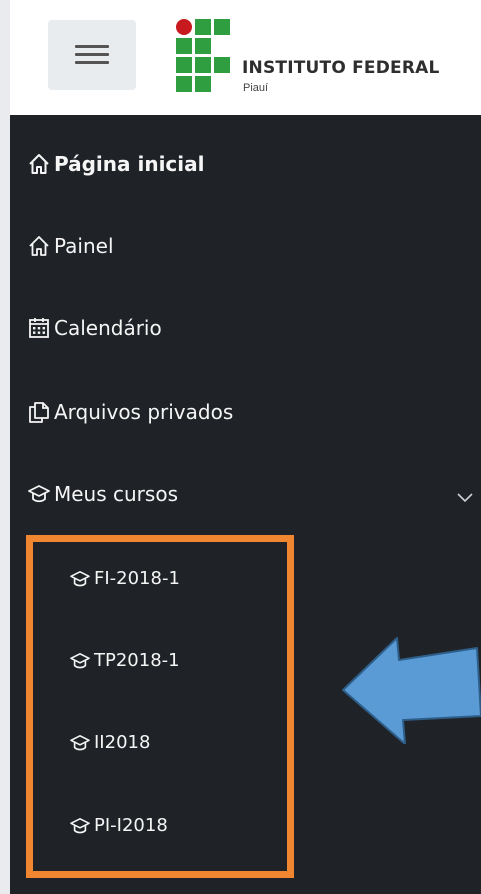 The height and width of the screenshot is (894, 481). Describe the element at coordinates (256, 88) in the screenshot. I see `logo-campus: Piauí` at that location.